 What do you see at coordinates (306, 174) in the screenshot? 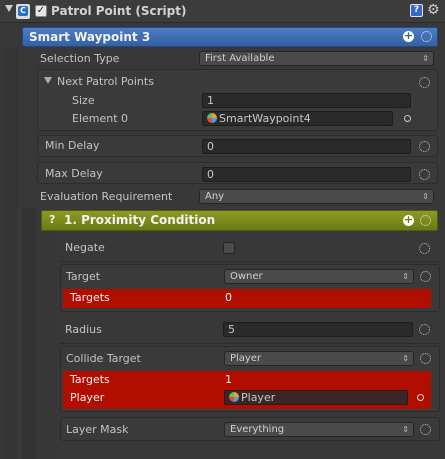
I see `max-delay-field: 0` at bounding box center [306, 174].